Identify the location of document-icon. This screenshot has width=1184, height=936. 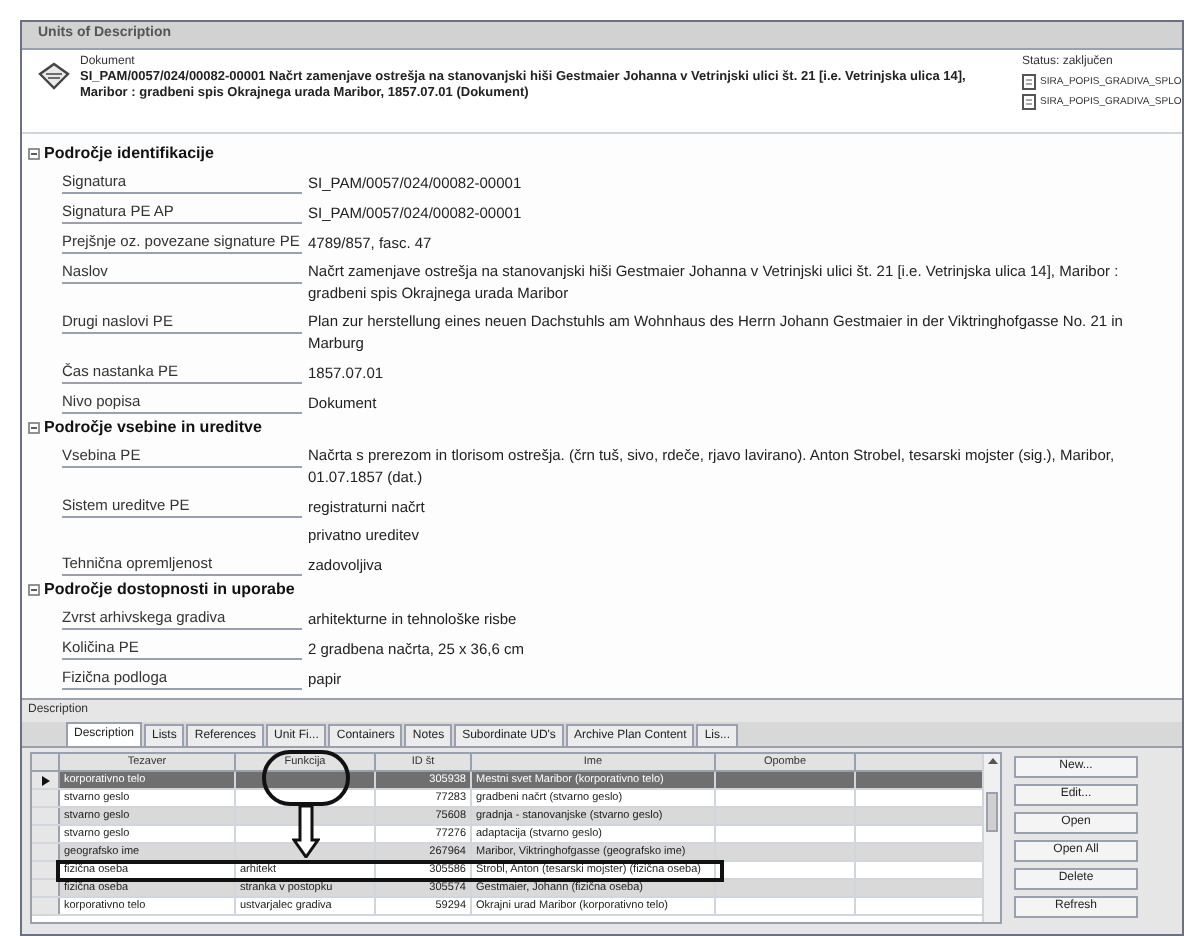
(54, 76).